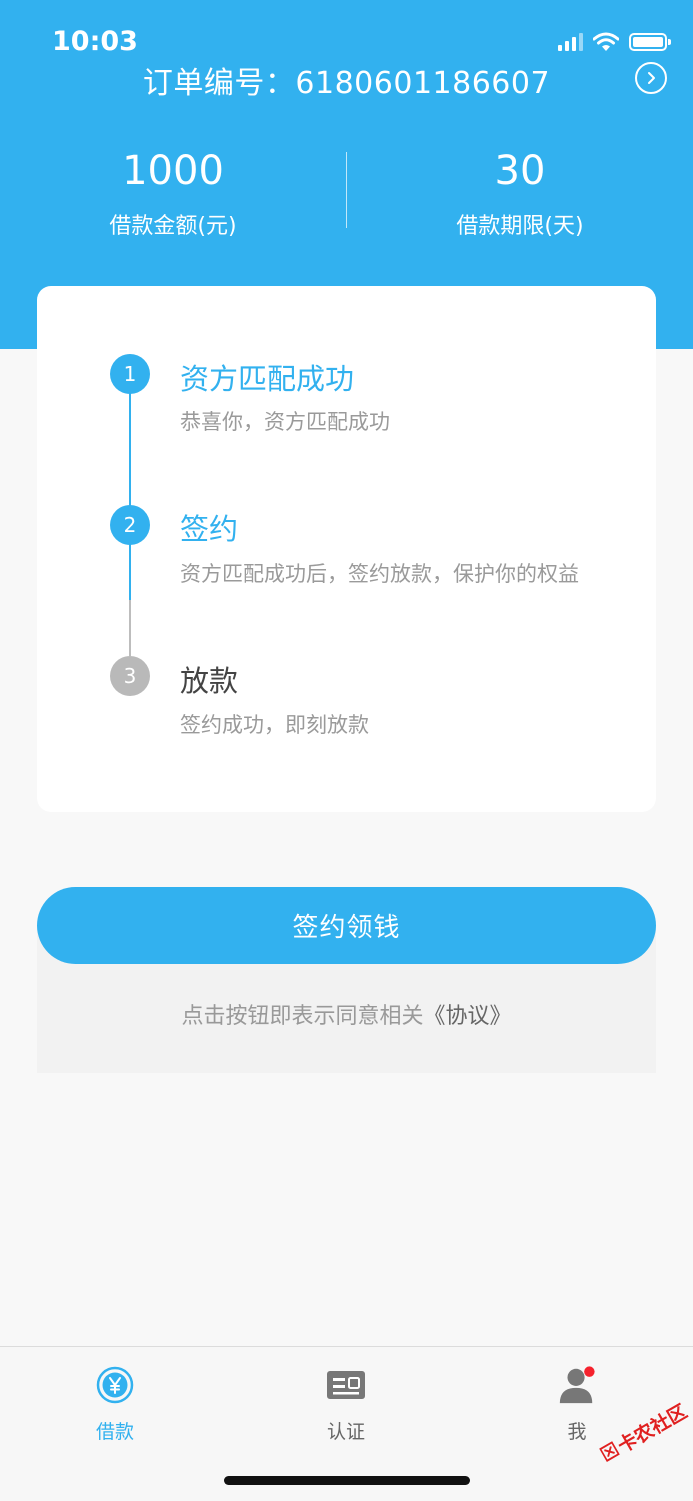 This screenshot has height=1501, width=693. Describe the element at coordinates (379, 574) in the screenshot. I see `step-desc-2: 资方匹配成功后，签约放款，保护你的权益` at that location.